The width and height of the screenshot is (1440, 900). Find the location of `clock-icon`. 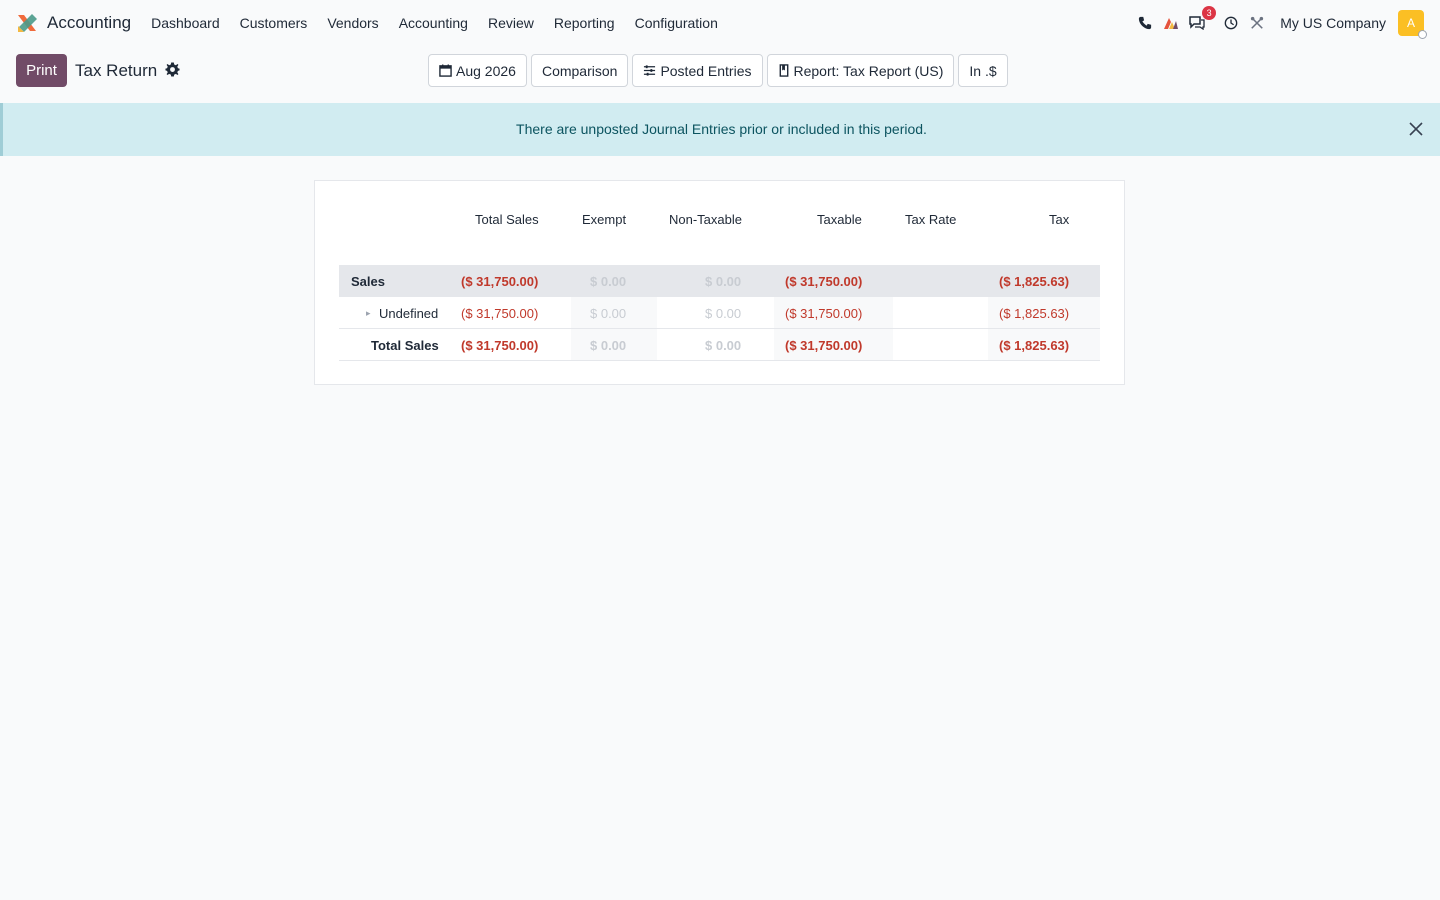

clock-icon is located at coordinates (1231, 23).